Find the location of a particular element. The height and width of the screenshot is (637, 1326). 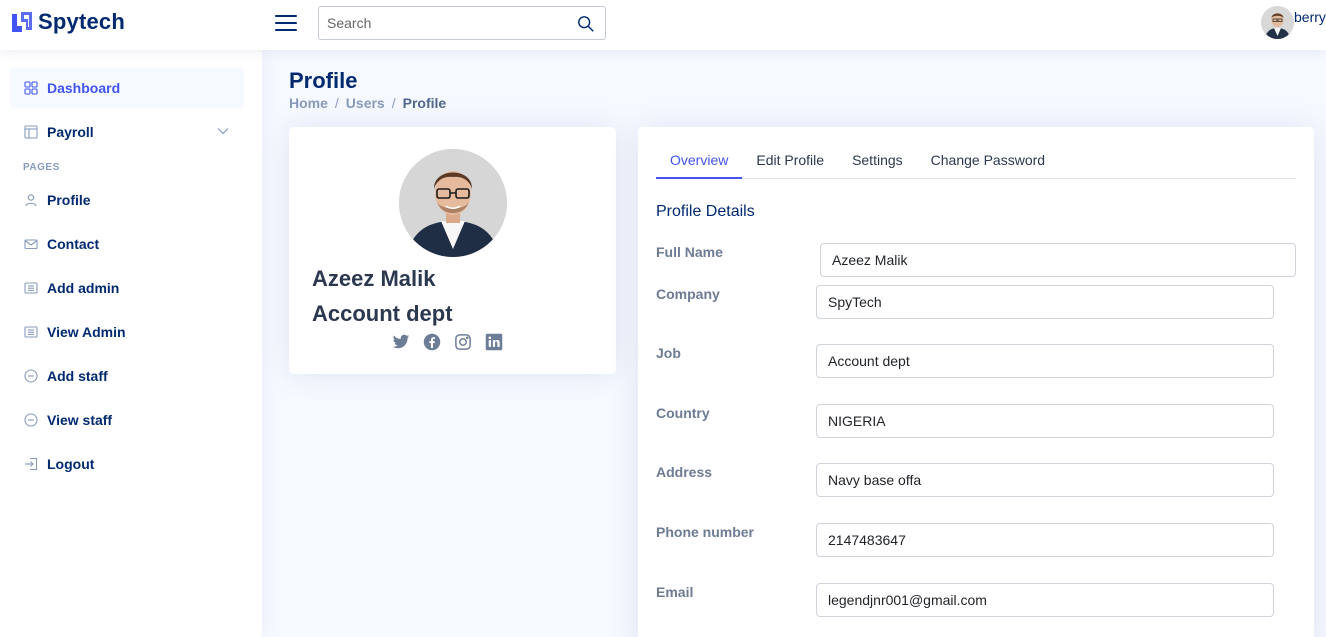

chevron-down-icon is located at coordinates (223, 131).